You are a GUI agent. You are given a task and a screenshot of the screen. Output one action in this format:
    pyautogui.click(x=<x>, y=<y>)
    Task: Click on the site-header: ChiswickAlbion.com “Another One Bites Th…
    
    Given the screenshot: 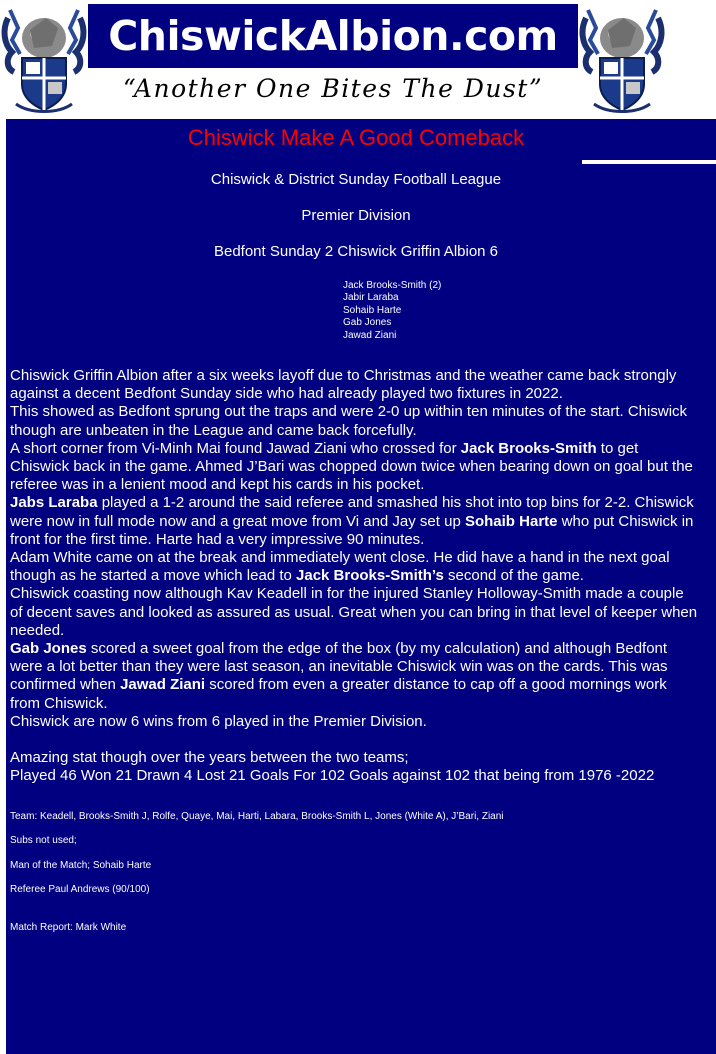 What is the action you would take?
    pyautogui.click(x=358, y=59)
    